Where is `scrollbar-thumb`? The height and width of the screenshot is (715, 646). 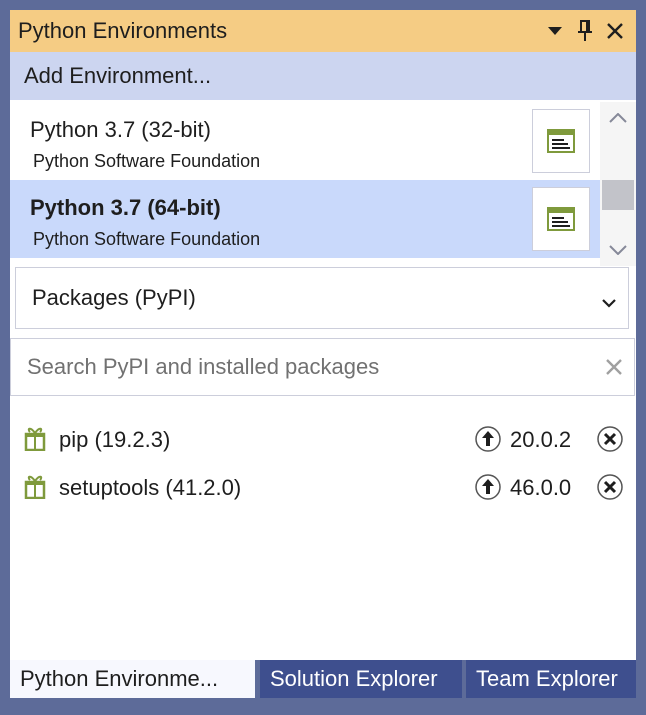
scrollbar-thumb is located at coordinates (618, 195).